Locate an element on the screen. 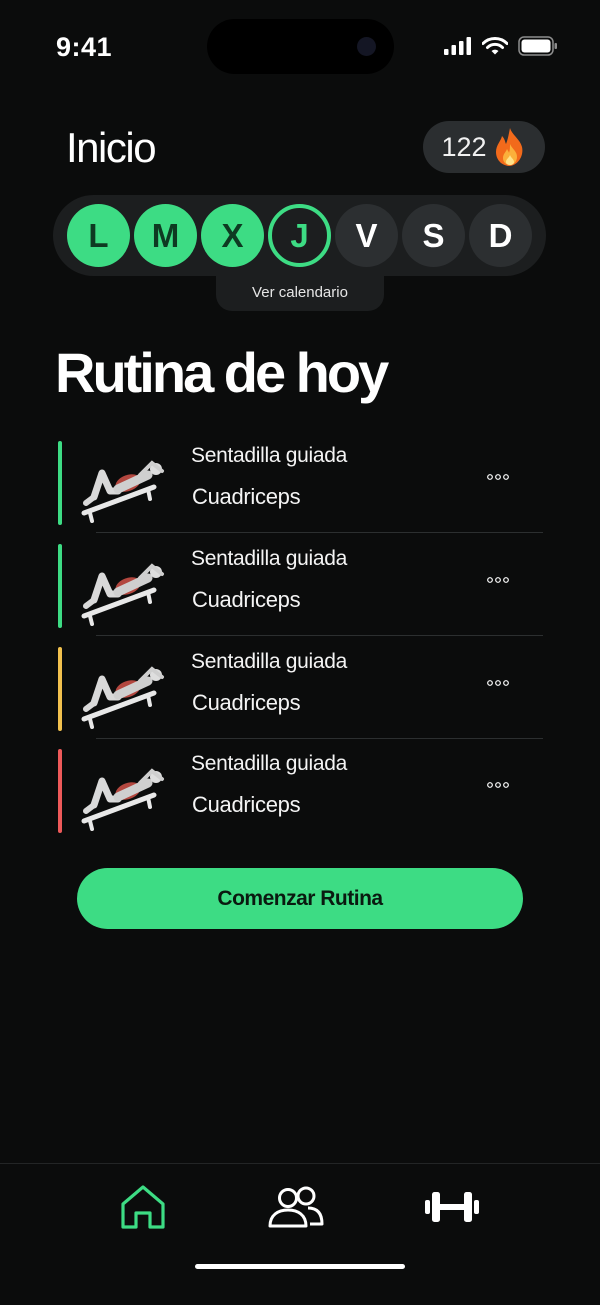 This screenshot has width=600, height=1305. wifi-icon is located at coordinates (495, 46).